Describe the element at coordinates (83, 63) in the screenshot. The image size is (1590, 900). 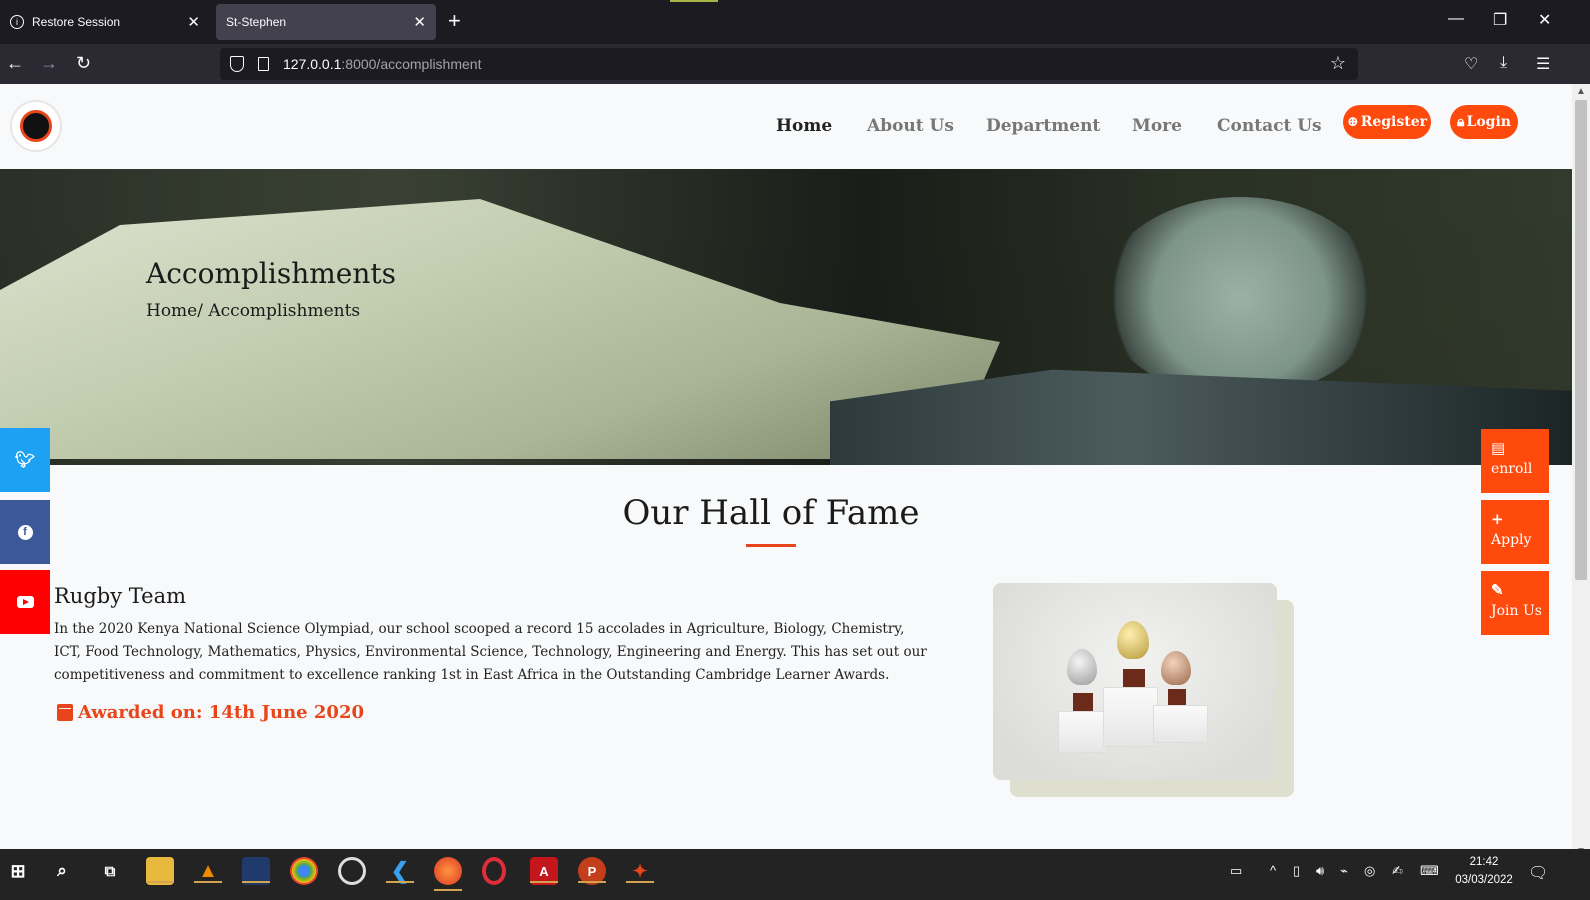
I see `reload-icon: ↻` at that location.